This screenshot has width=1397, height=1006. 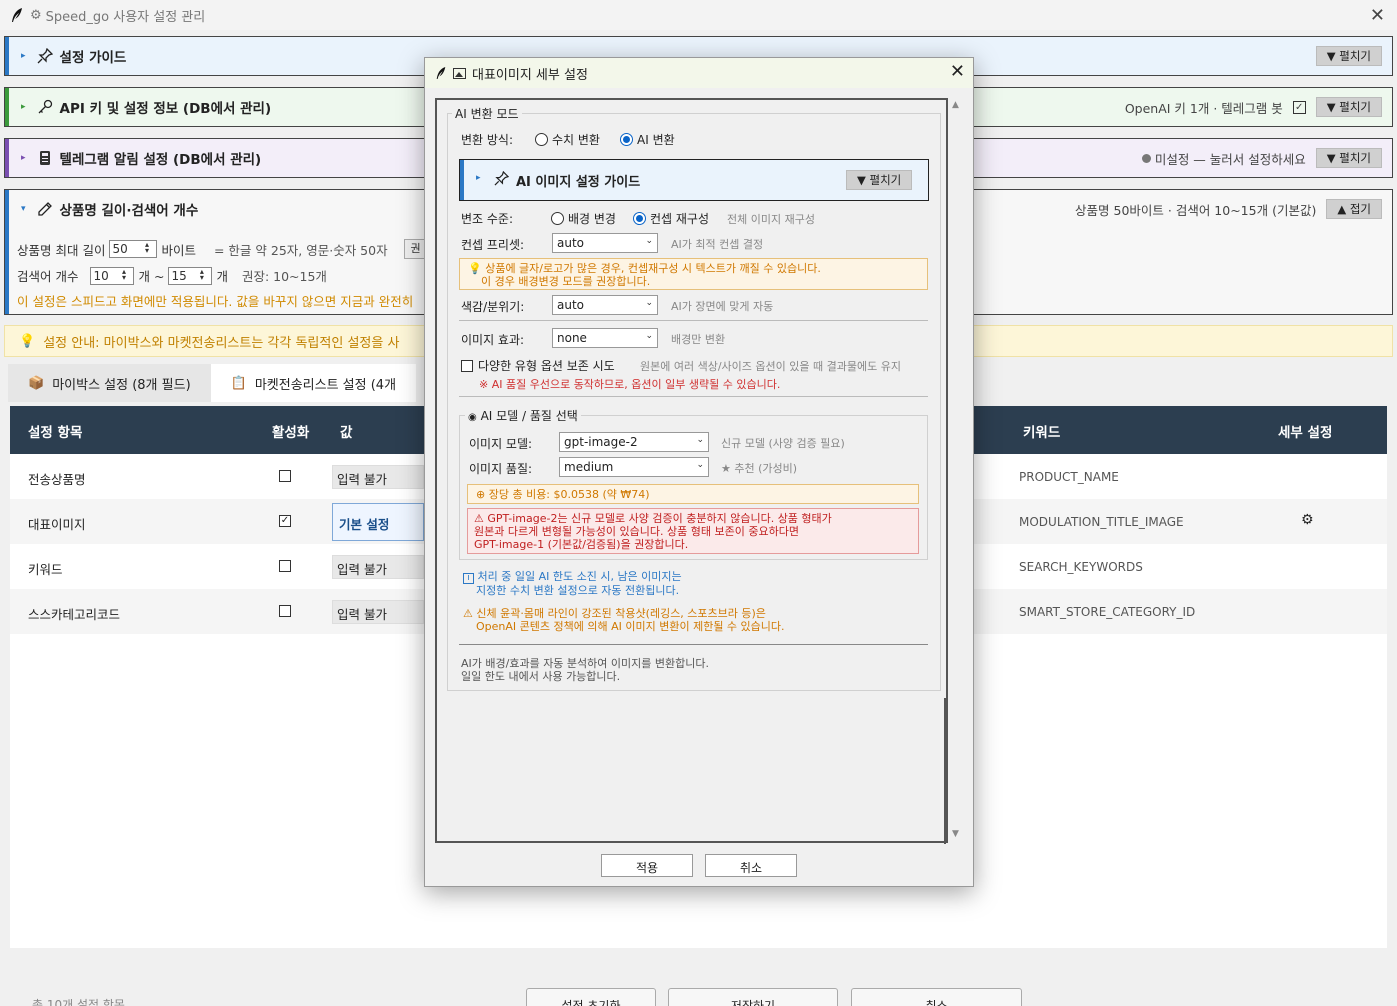 I want to click on ai-guide-title: AI 이미지 설정 가이드, so click(x=578, y=182).